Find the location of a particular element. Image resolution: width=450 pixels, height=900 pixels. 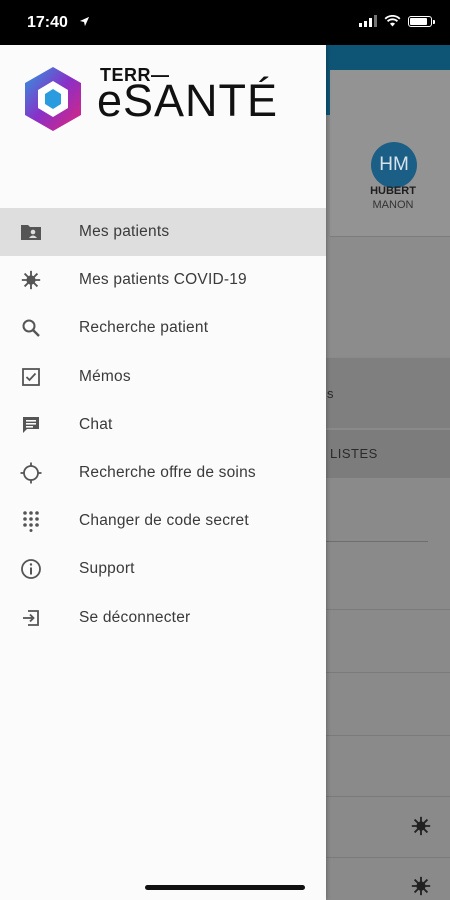

menu-label: Recherche patient is located at coordinates (144, 328).